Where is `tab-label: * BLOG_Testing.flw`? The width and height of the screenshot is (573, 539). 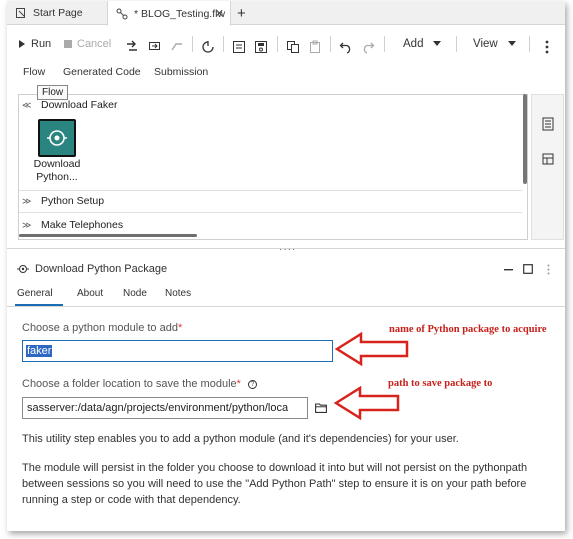
tab-label: * BLOG_Testing.flw is located at coordinates (180, 13).